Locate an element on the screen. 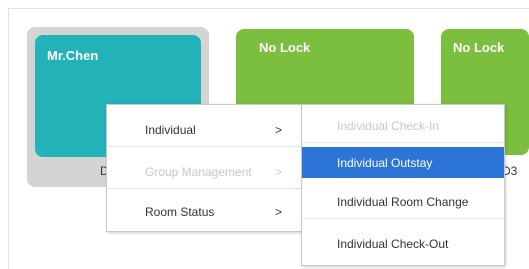  menu-item-label: Room Status is located at coordinates (180, 212).